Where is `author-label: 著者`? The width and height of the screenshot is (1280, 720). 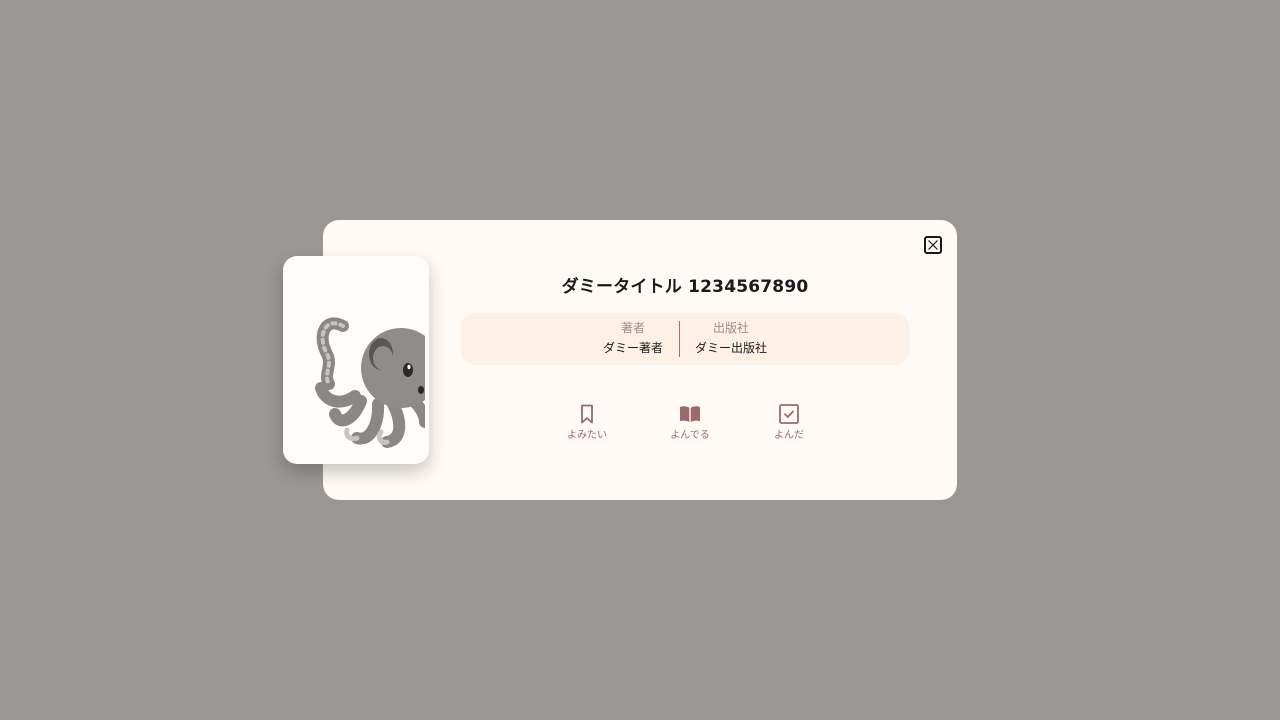 author-label: 著者 is located at coordinates (632, 328).